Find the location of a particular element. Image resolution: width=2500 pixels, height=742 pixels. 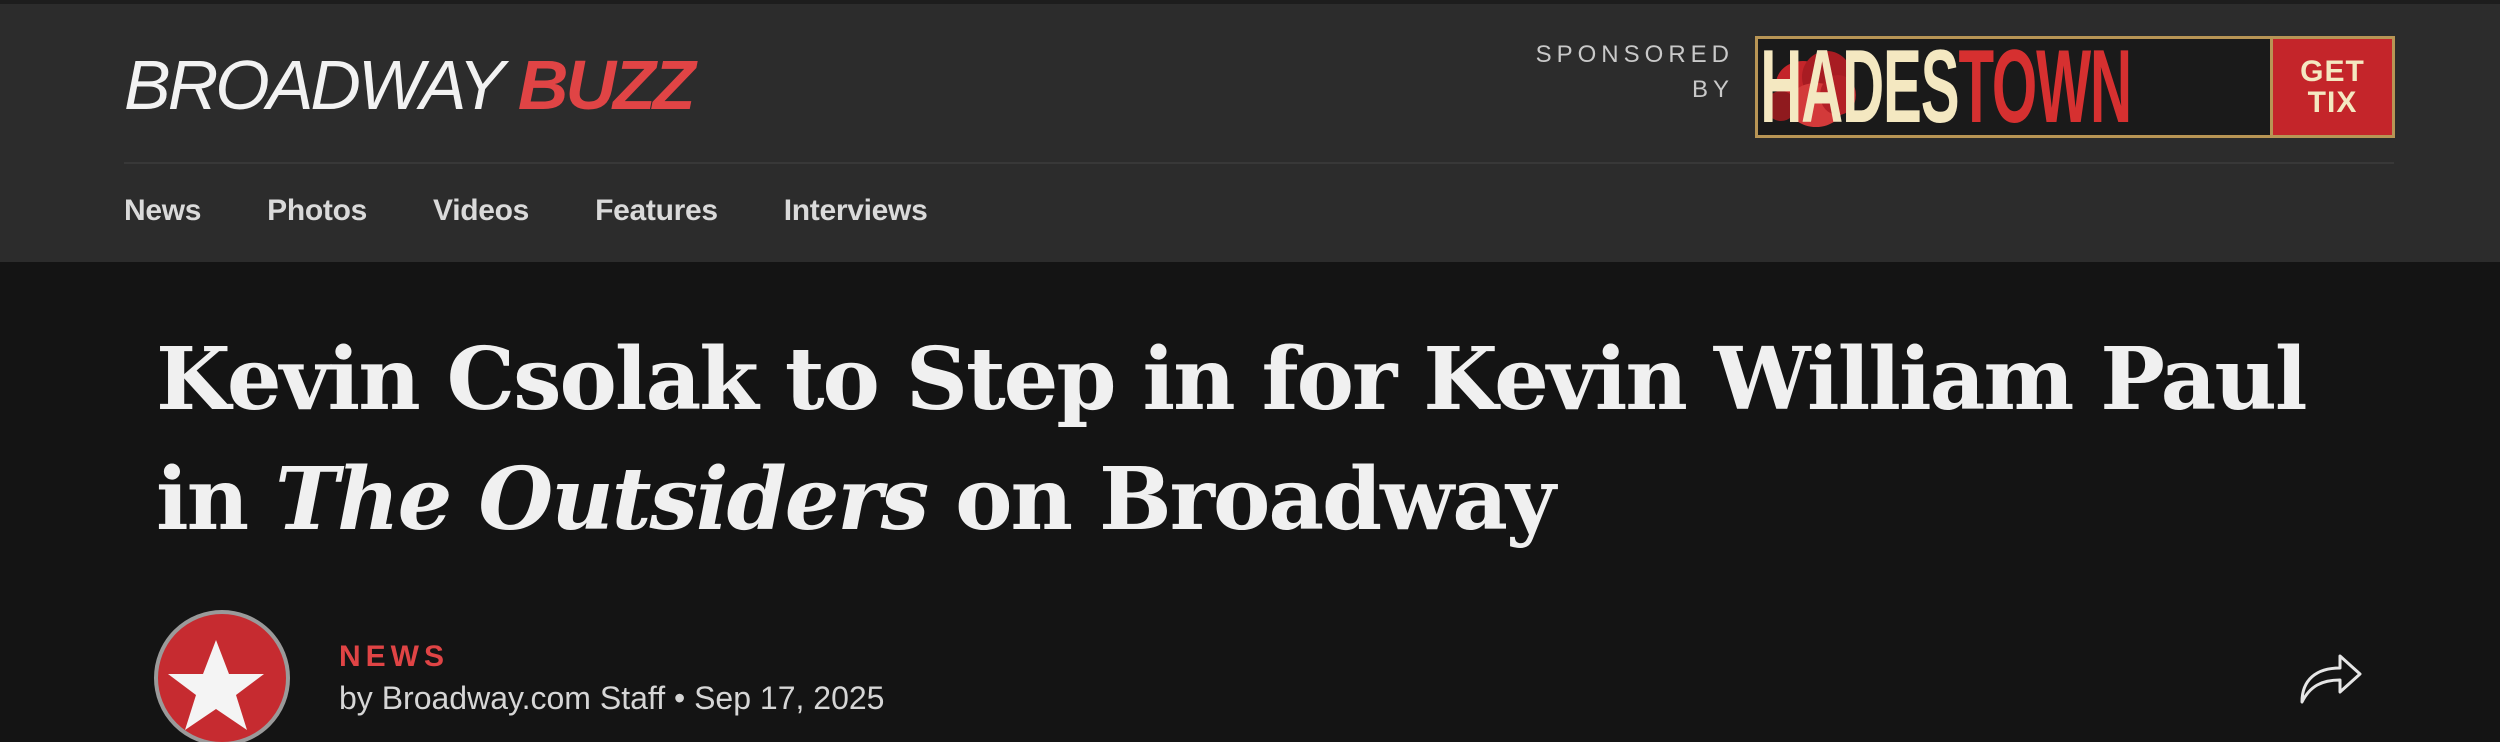

ad-title-hades: HADES is located at coordinates (1859, 87).